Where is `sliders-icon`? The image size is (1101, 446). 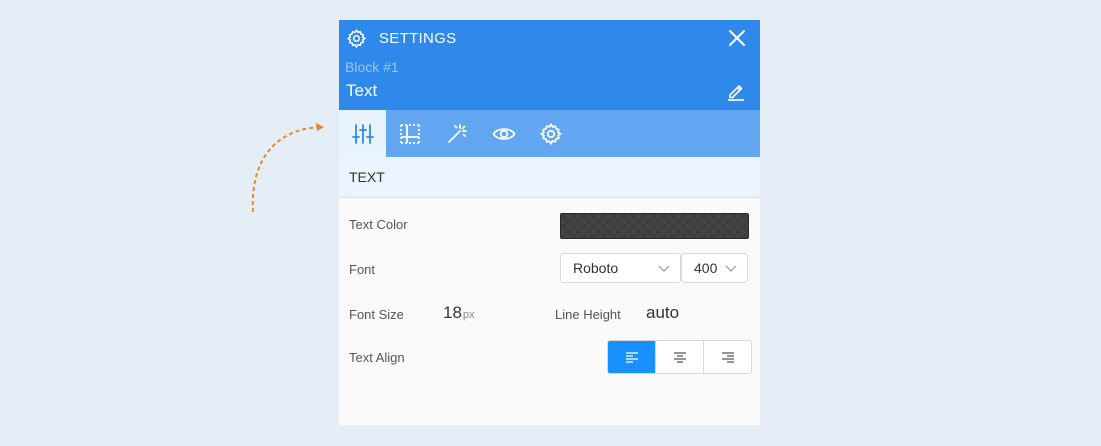
sliders-icon is located at coordinates (362, 133).